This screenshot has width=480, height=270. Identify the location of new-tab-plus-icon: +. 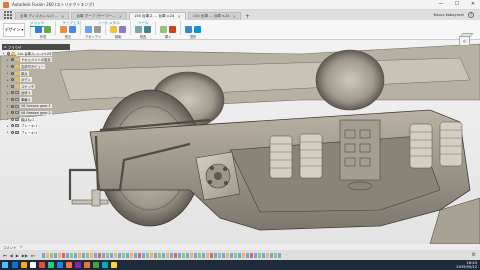
(247, 16).